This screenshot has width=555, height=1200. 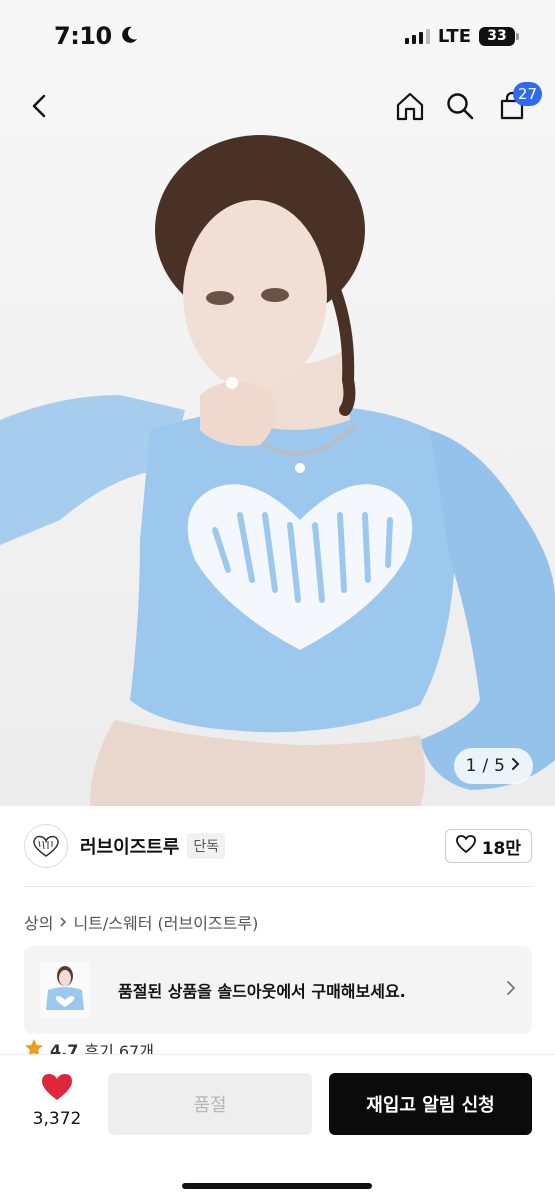 I want to click on product-like-button: 3,372, so click(x=57, y=1101).